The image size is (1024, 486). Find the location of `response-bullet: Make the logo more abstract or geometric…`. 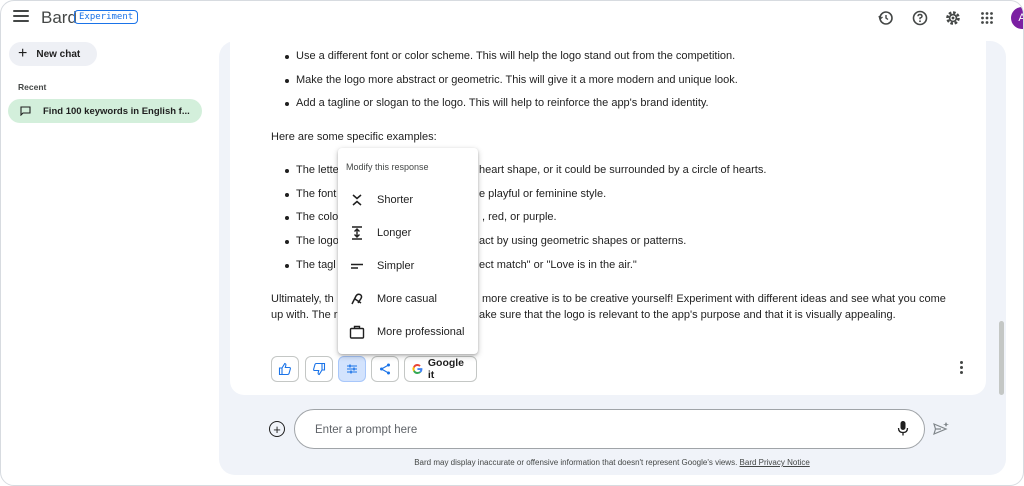

response-bullet: Make the logo more abstract or geometric… is located at coordinates (517, 80).